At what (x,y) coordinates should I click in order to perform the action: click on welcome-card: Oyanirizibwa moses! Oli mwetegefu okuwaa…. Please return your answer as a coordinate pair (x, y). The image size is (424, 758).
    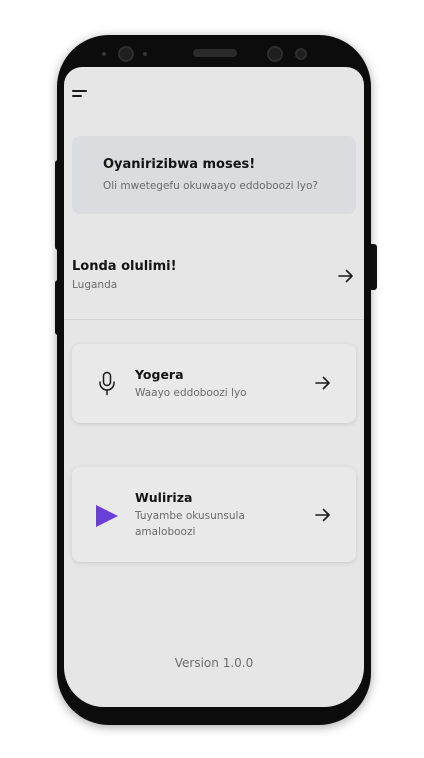
    Looking at the image, I should click on (214, 175).